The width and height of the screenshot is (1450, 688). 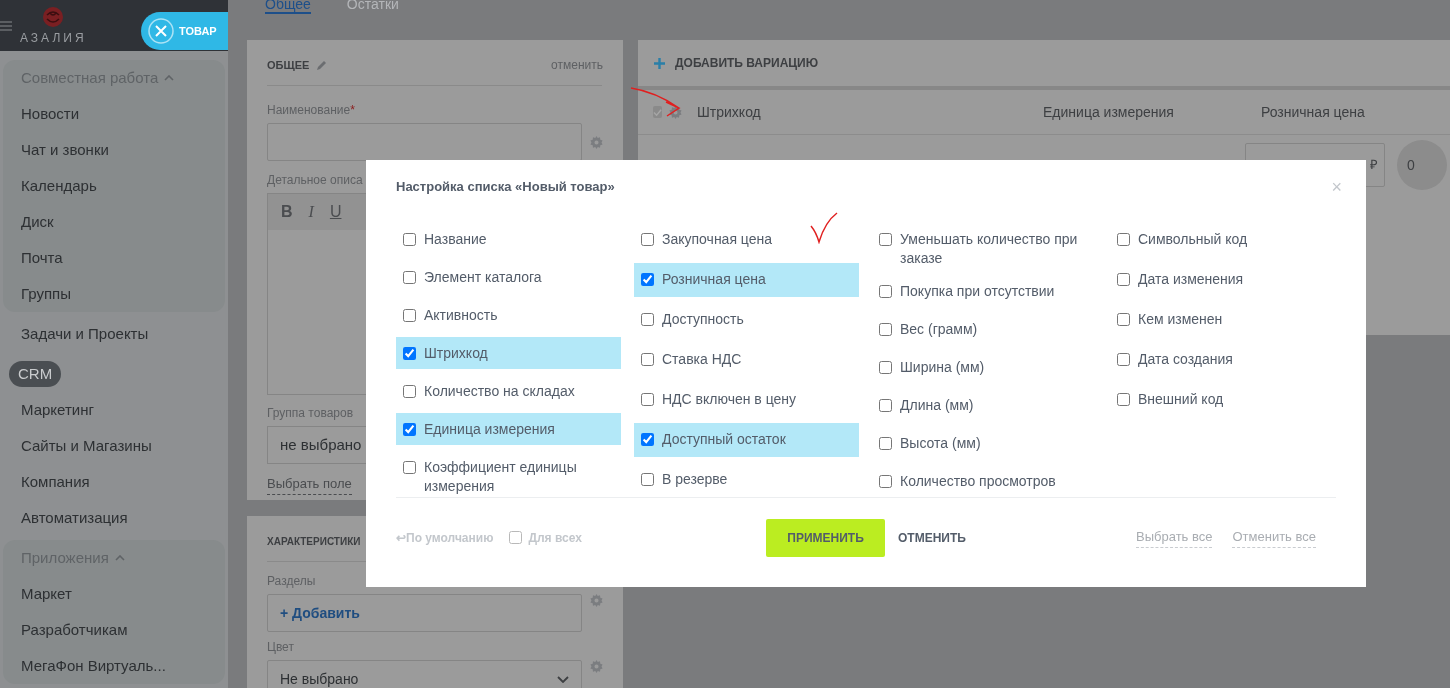 I want to click on option-label: Высота (мм), so click(x=940, y=443).